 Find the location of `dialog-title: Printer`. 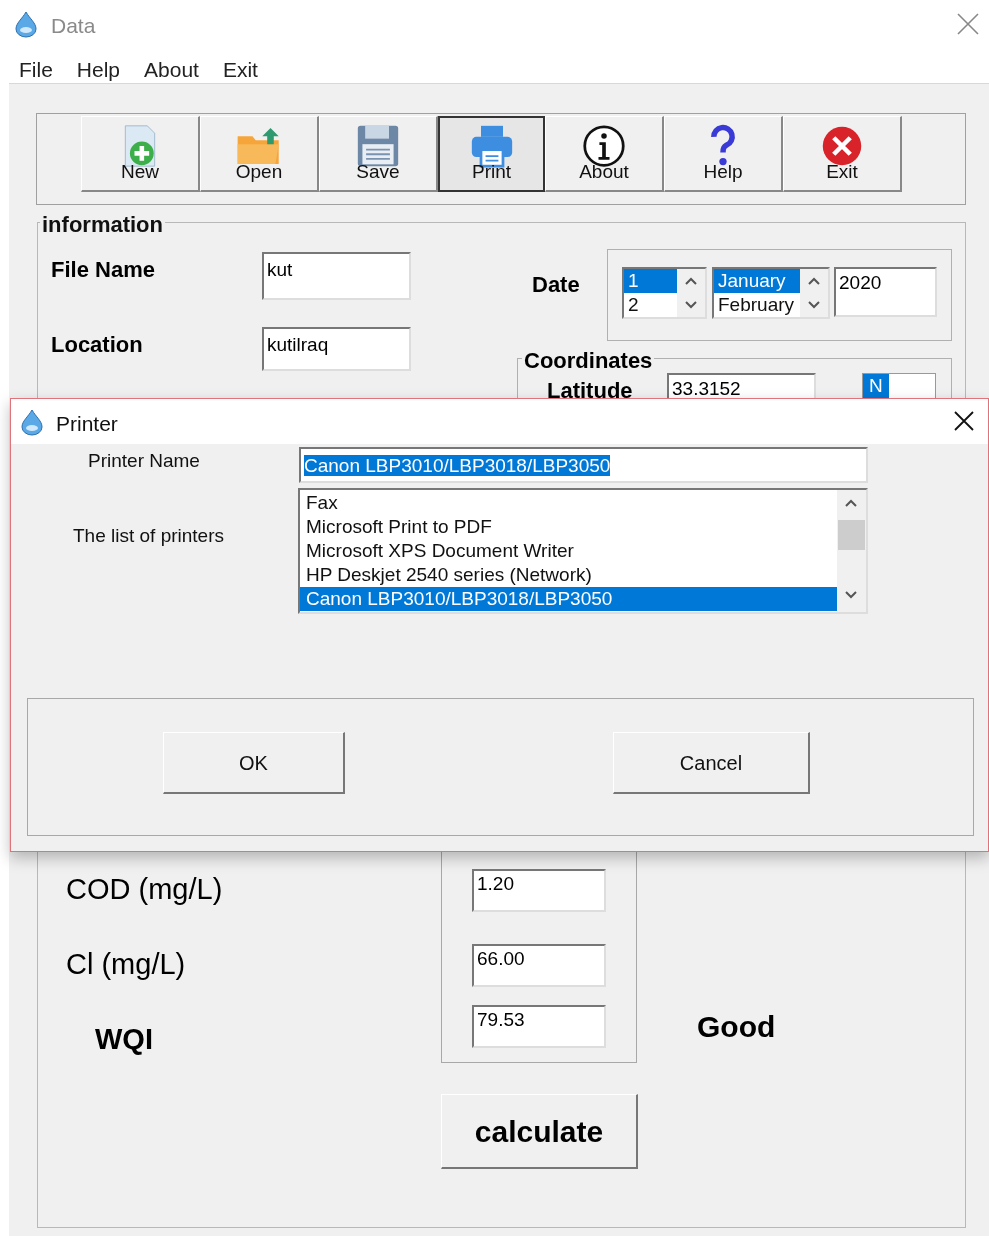

dialog-title: Printer is located at coordinates (87, 424).